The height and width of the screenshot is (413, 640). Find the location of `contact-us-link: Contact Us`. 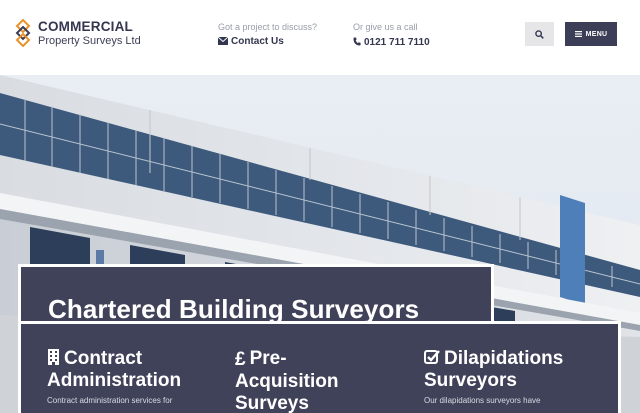

contact-us-link: Contact Us is located at coordinates (267, 41).